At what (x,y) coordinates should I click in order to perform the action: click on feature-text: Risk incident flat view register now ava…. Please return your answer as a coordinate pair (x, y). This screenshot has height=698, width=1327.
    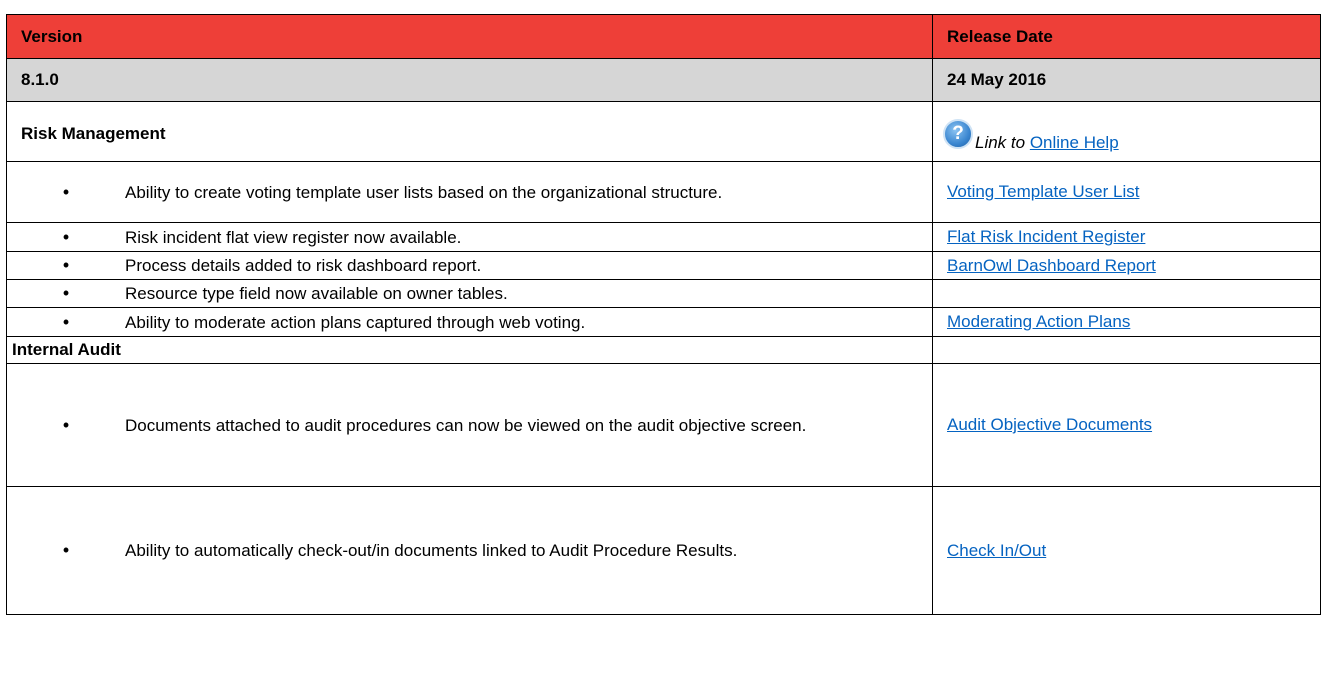
    Looking at the image, I should click on (293, 237).